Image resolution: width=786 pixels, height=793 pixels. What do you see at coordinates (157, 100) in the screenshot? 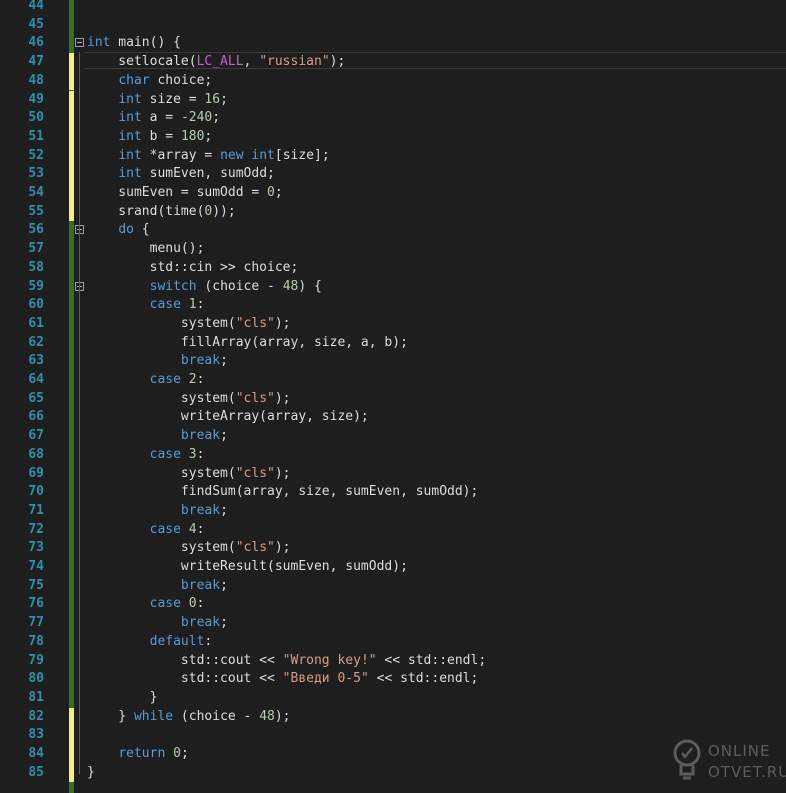
I see `code-text: int size = 16;` at bounding box center [157, 100].